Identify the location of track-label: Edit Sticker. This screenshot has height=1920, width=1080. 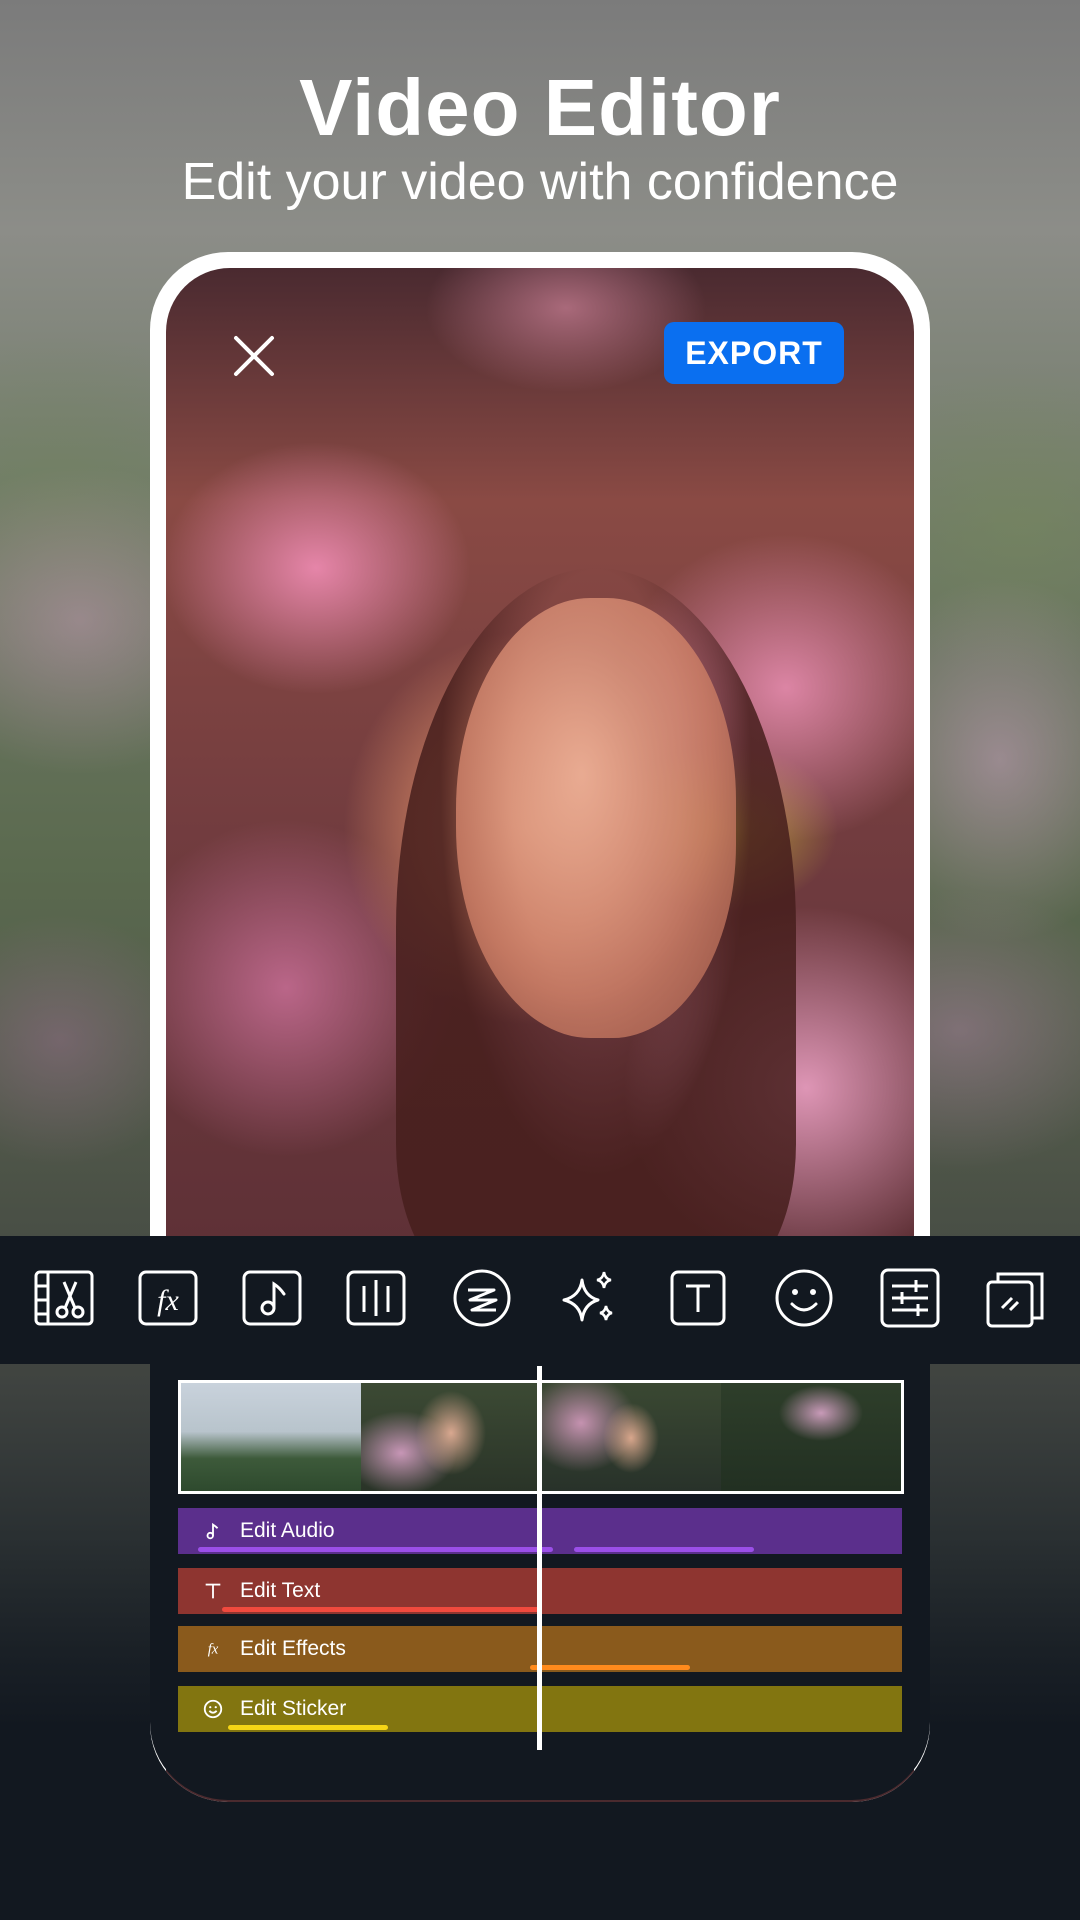
(293, 1708).